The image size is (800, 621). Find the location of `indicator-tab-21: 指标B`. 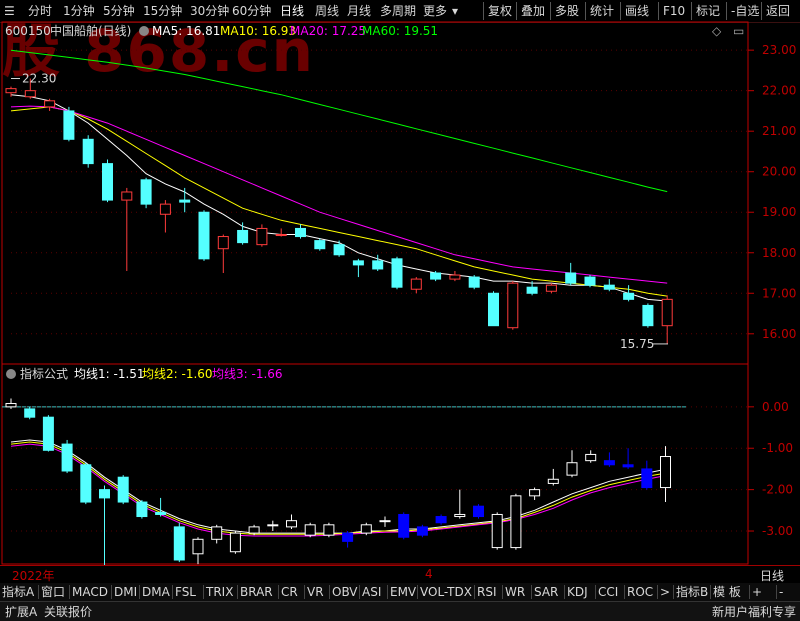

indicator-tab-21: 指标B is located at coordinates (692, 592).